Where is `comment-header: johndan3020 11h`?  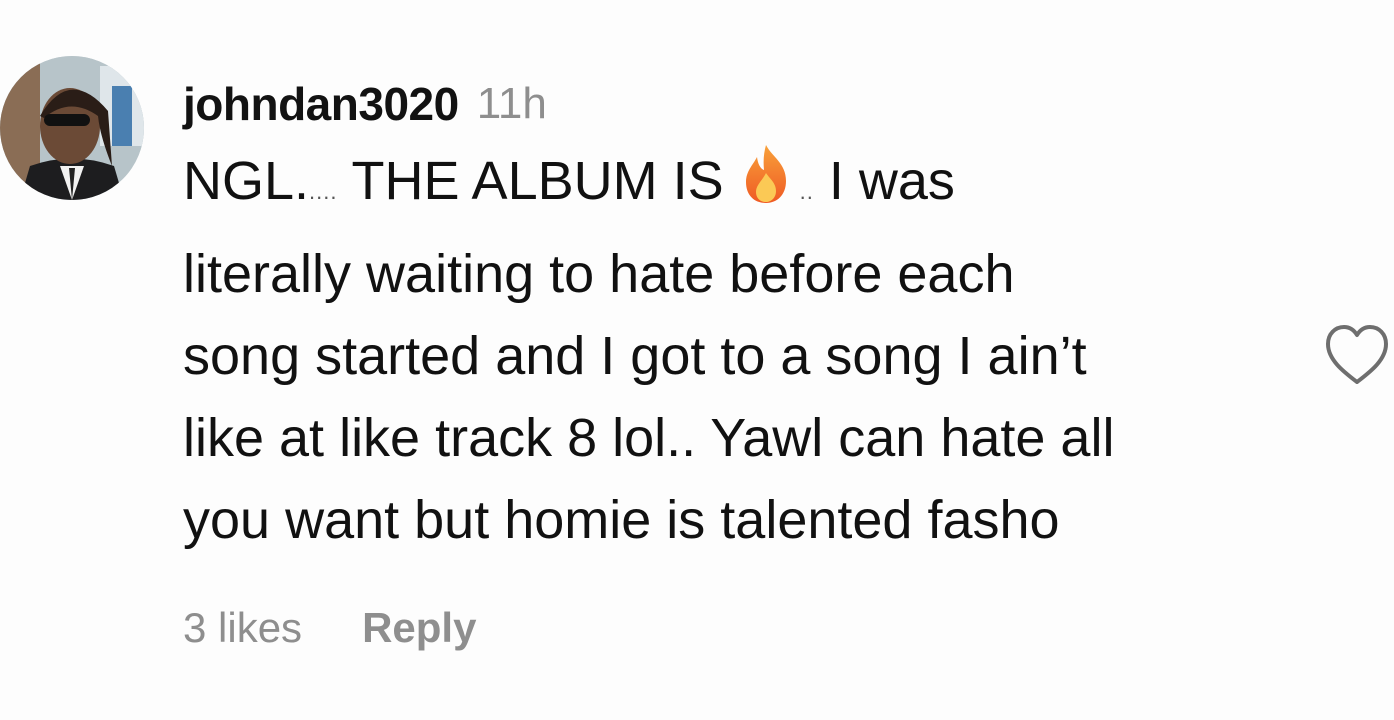
comment-header: johndan3020 11h is located at coordinates (743, 104).